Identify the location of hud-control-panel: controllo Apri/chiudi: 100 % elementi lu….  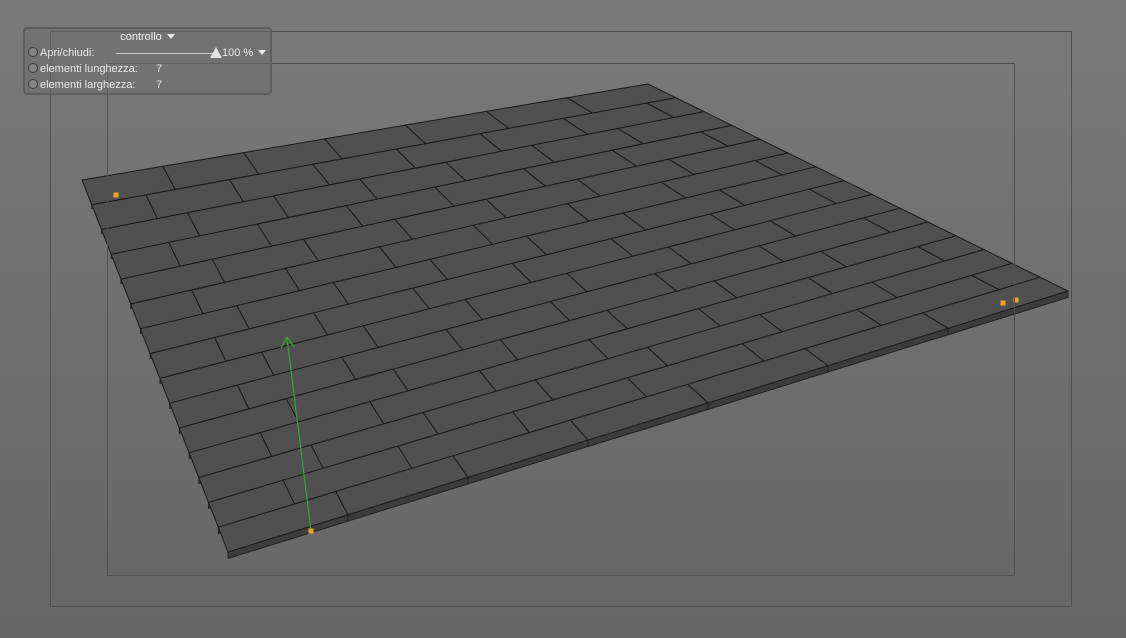
(147, 61).